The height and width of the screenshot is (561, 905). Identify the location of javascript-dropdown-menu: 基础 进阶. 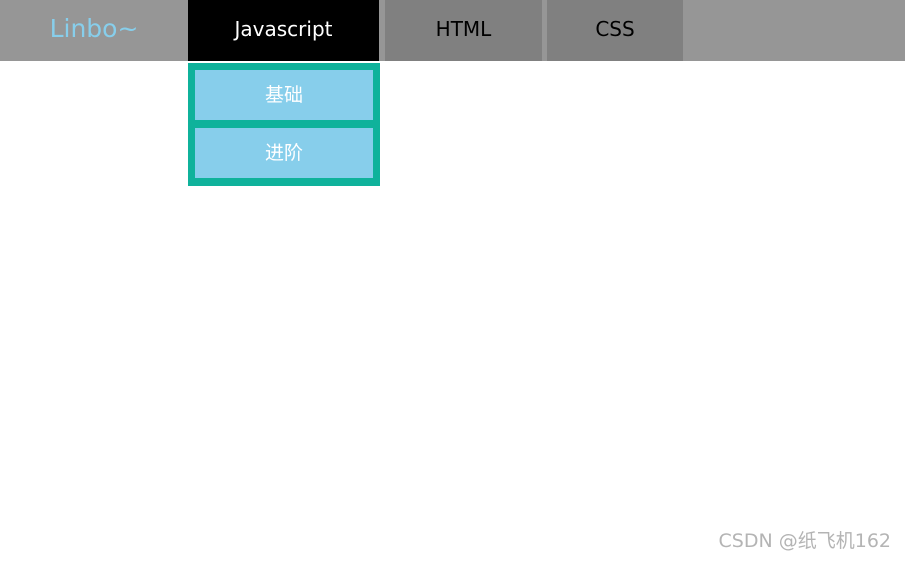
(284, 124).